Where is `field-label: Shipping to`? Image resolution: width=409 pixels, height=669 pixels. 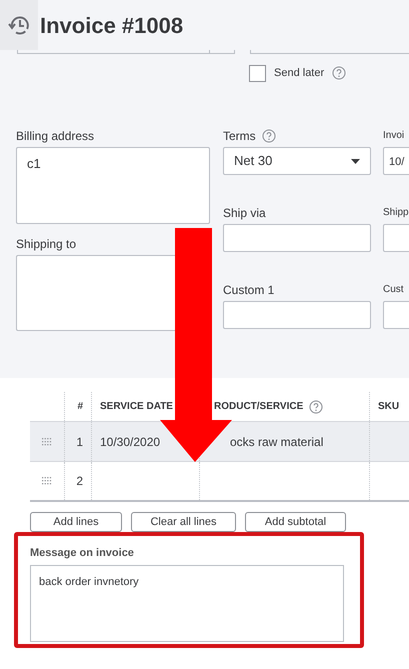 field-label: Shipping to is located at coordinates (46, 244).